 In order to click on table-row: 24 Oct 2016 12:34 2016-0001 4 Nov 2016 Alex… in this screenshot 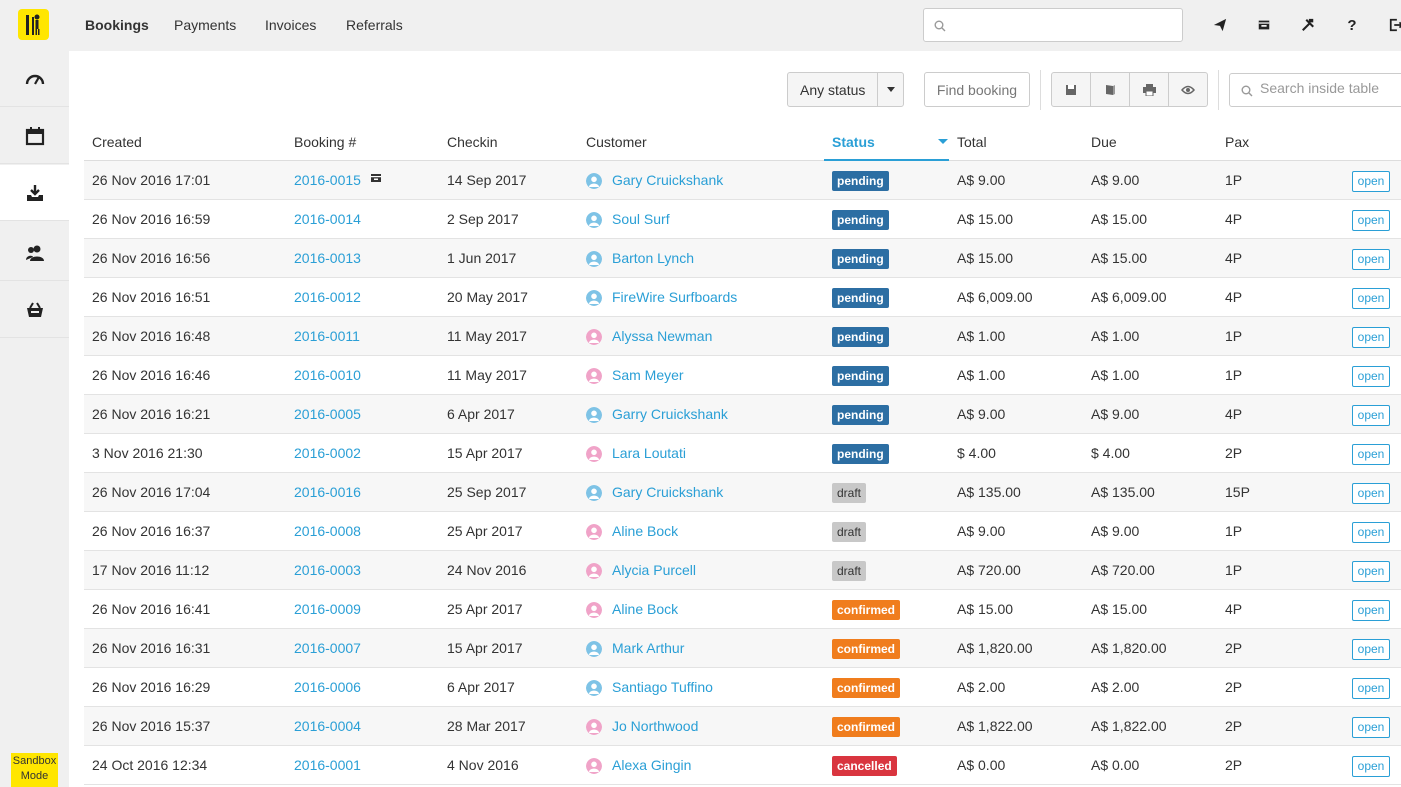, I will do `click(742, 765)`.